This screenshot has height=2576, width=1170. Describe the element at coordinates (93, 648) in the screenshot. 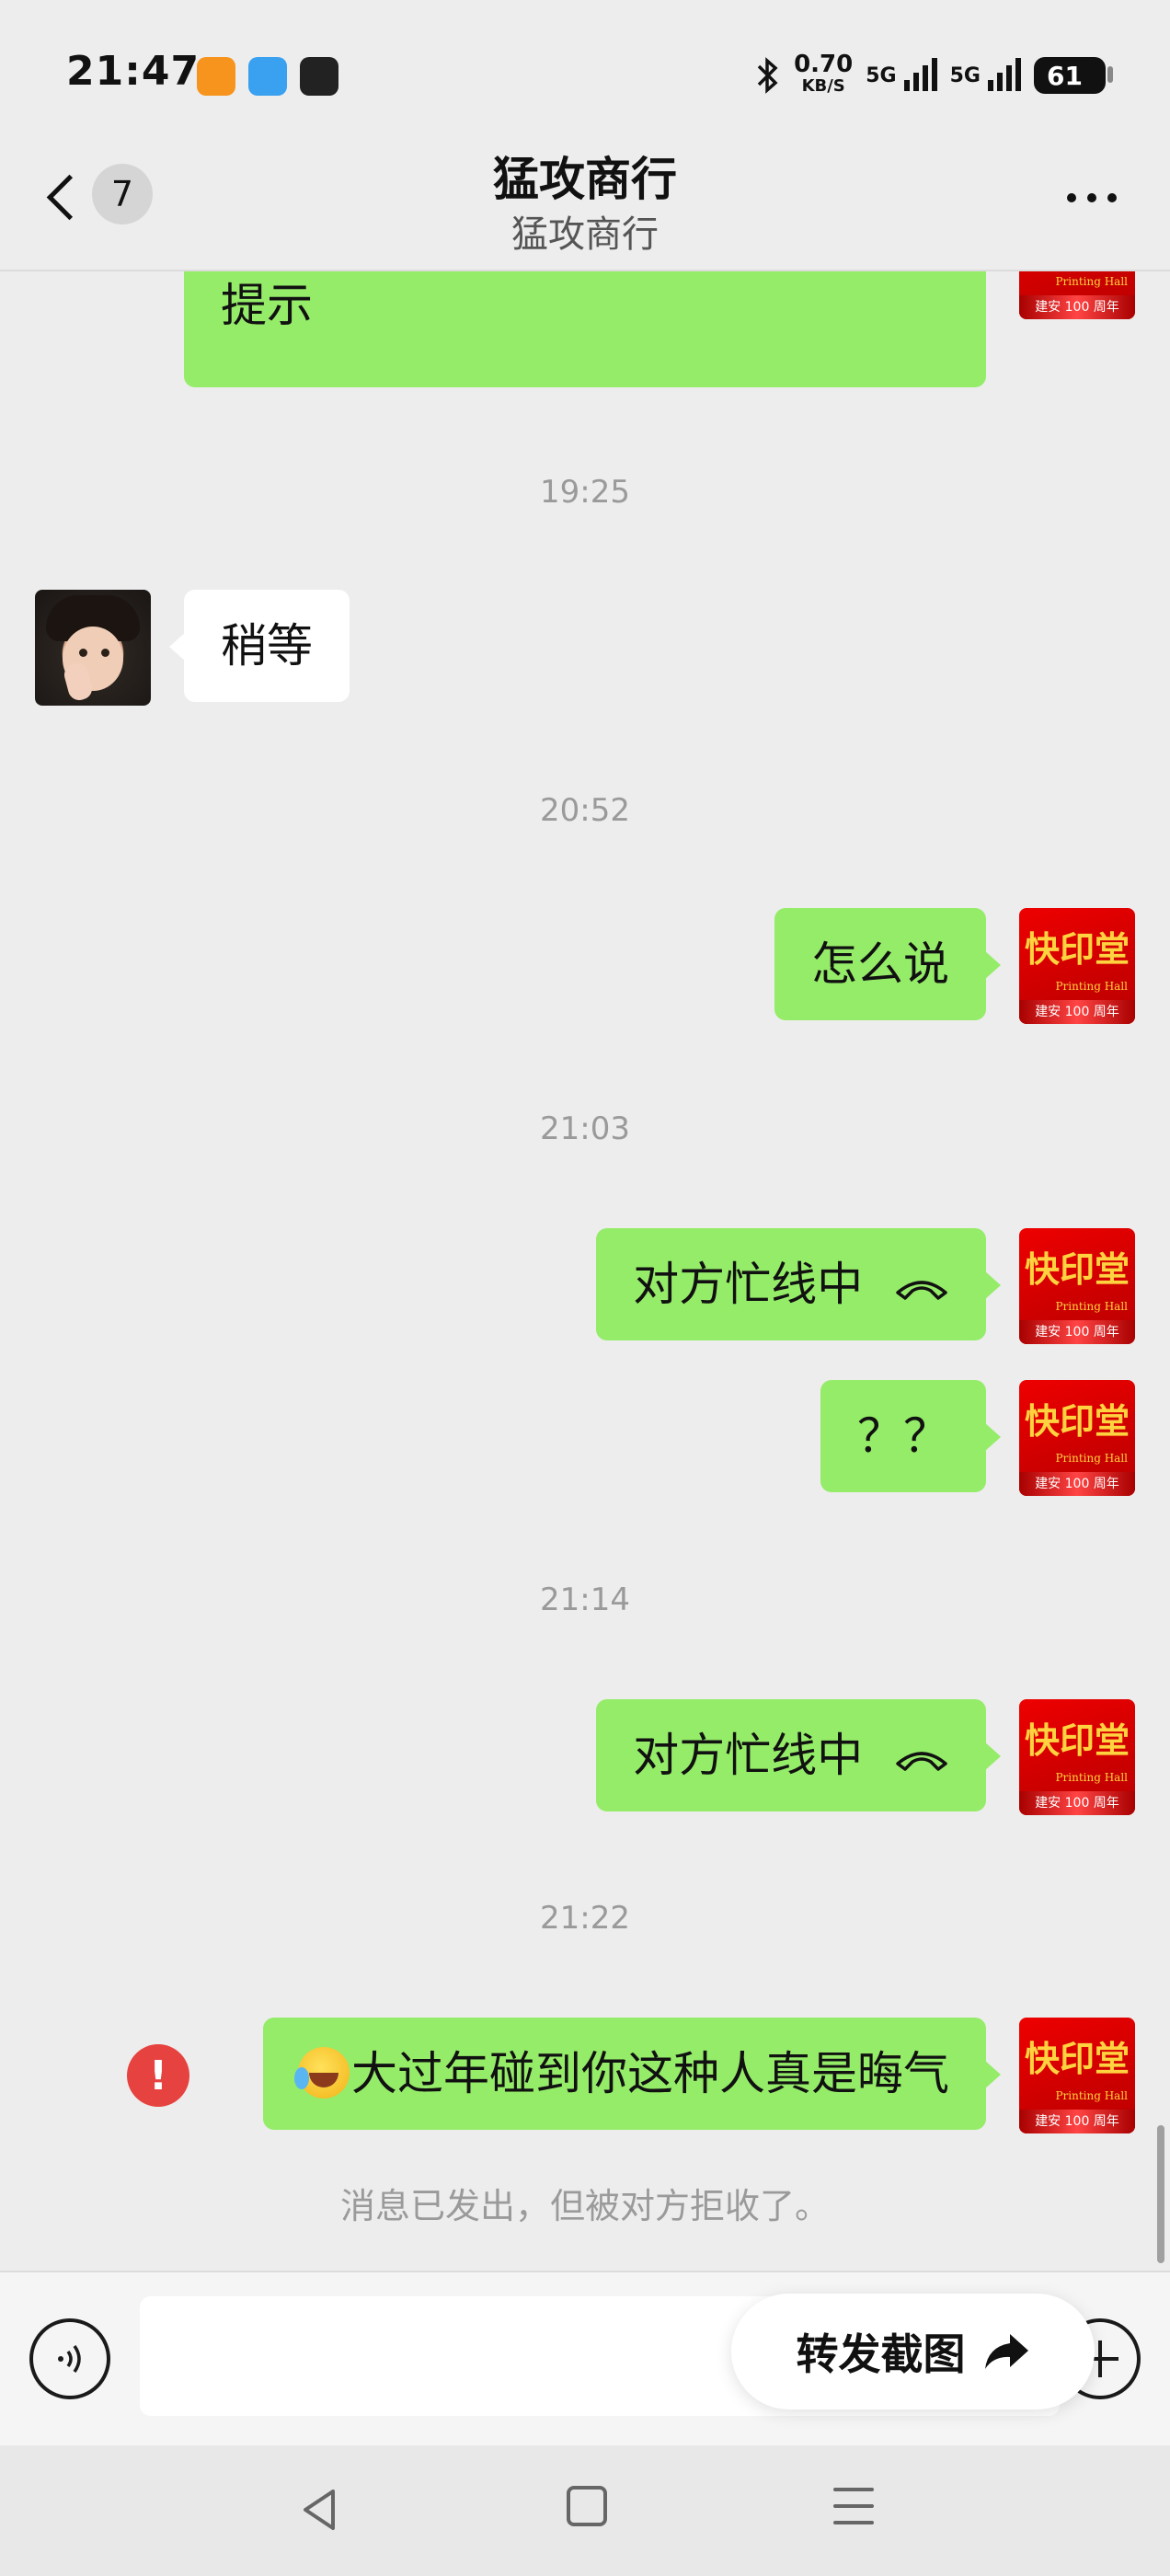

I see `contact-avatar` at that location.